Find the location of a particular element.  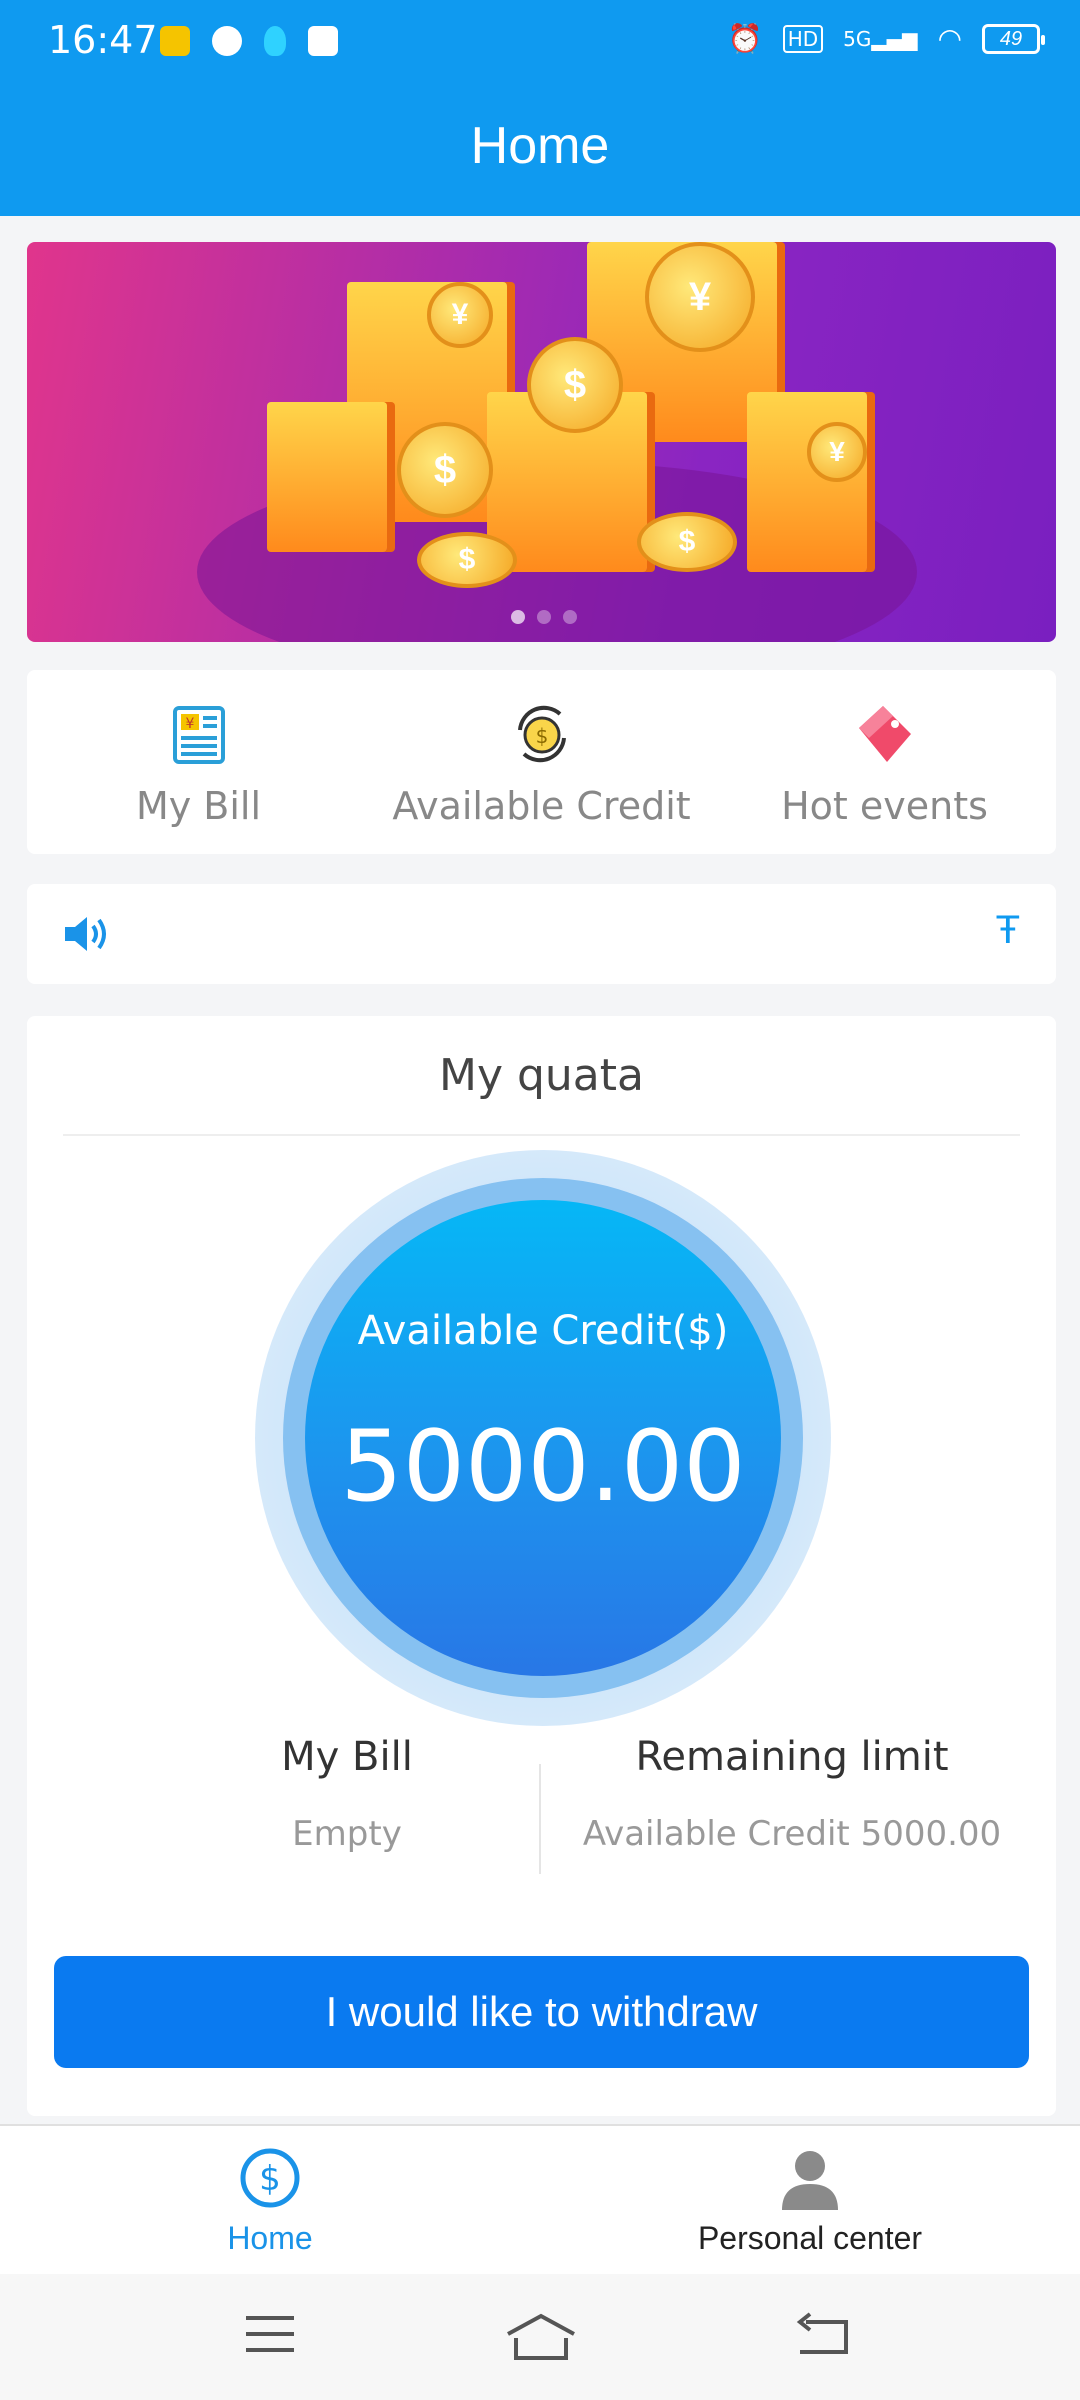

notification-icons is located at coordinates (249, 41).